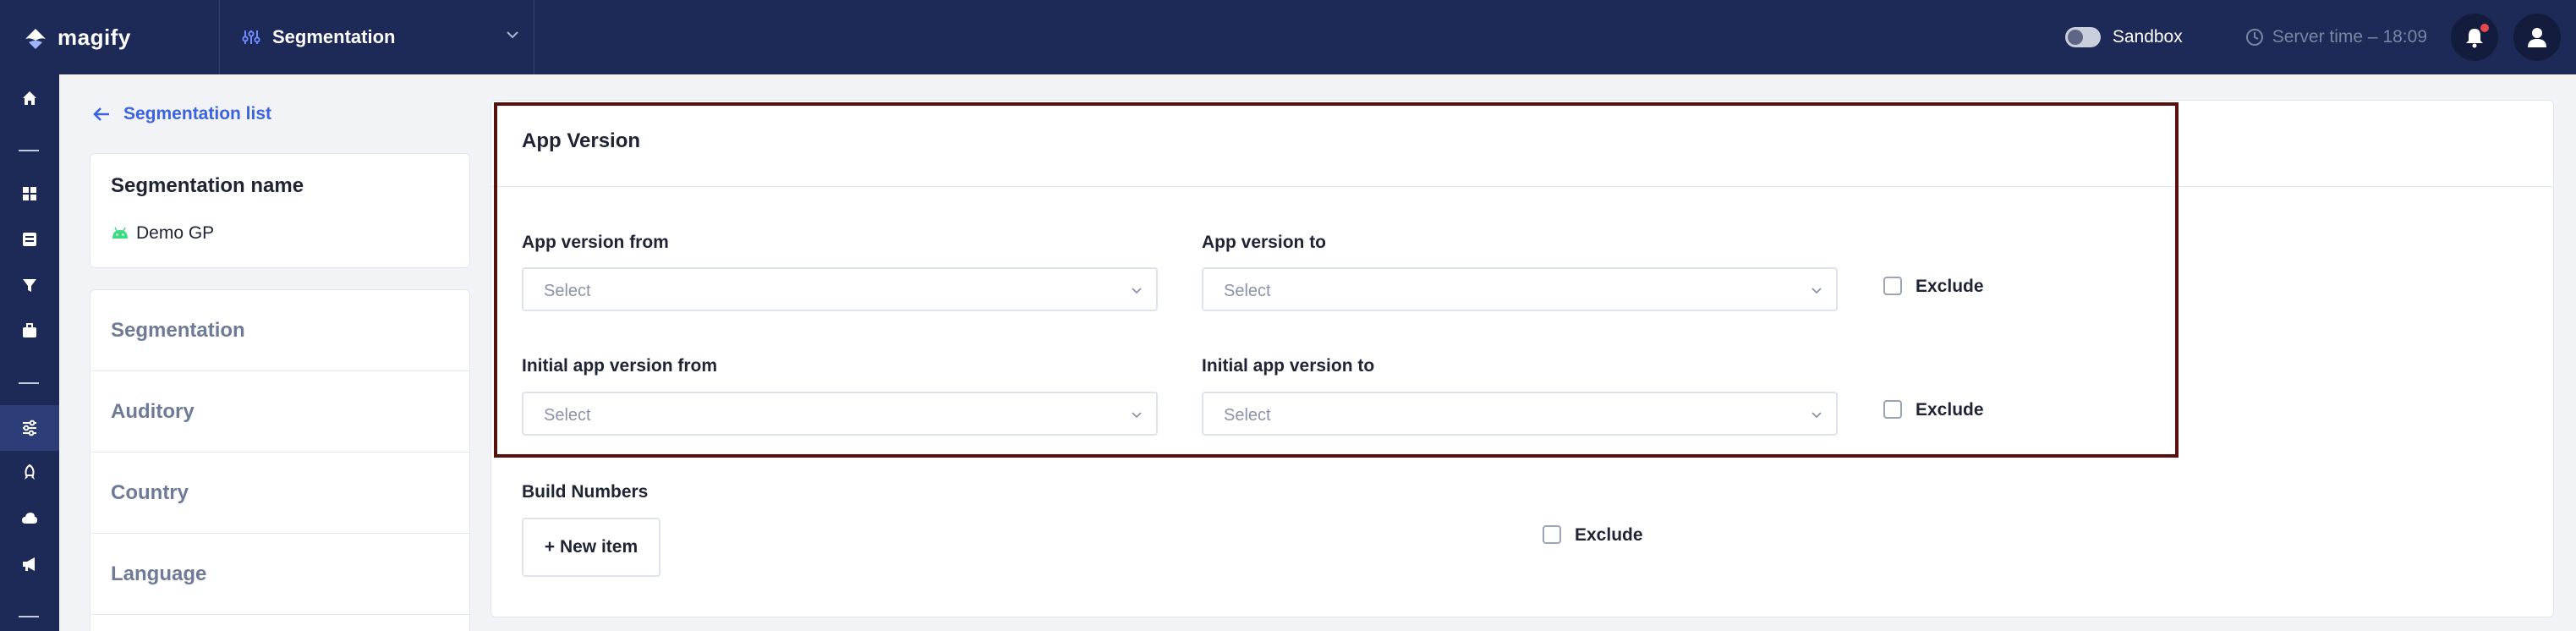 The height and width of the screenshot is (631, 2576). I want to click on android-icon, so click(120, 233).